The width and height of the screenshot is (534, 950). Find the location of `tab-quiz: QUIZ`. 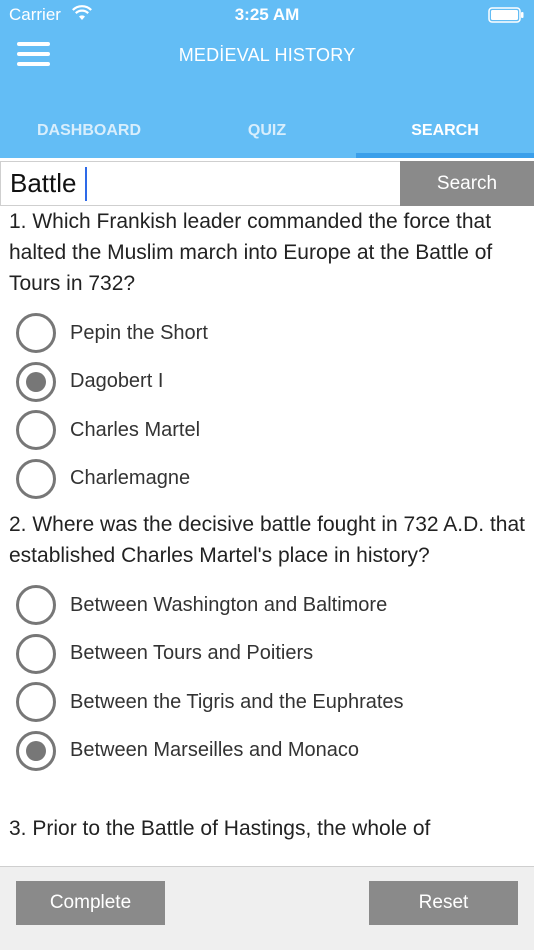

tab-quiz: QUIZ is located at coordinates (267, 133).